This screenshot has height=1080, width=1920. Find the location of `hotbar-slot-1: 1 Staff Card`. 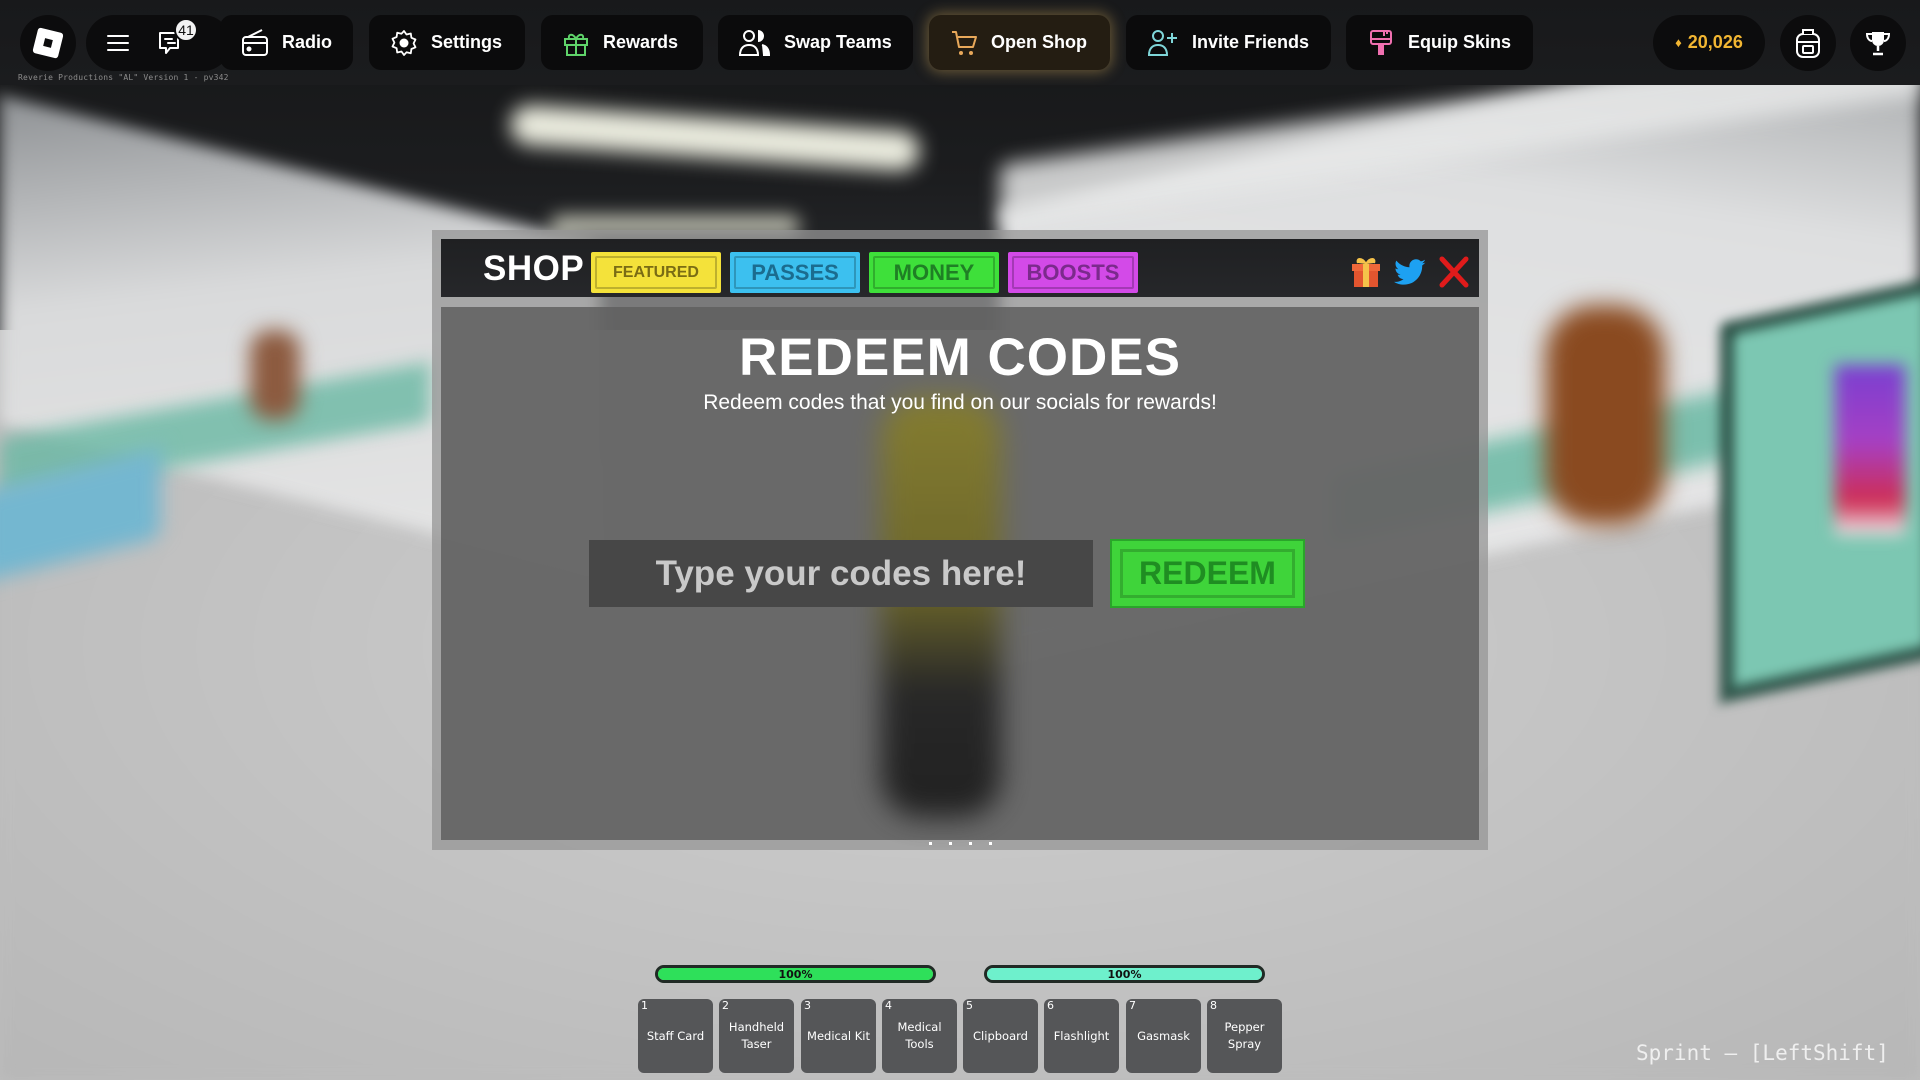

hotbar-slot-1: 1 Staff Card is located at coordinates (675, 1036).